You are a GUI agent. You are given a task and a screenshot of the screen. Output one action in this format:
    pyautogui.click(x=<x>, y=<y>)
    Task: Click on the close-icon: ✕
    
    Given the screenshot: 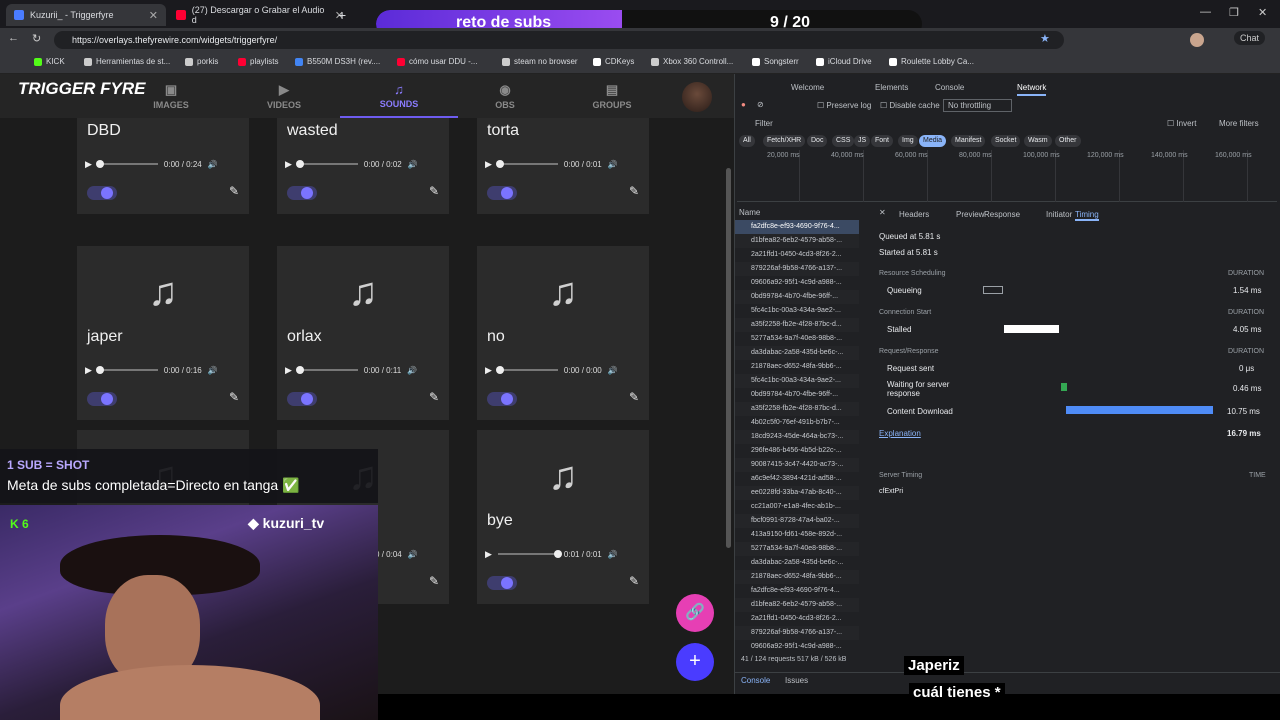 What is the action you would take?
    pyautogui.click(x=153, y=15)
    